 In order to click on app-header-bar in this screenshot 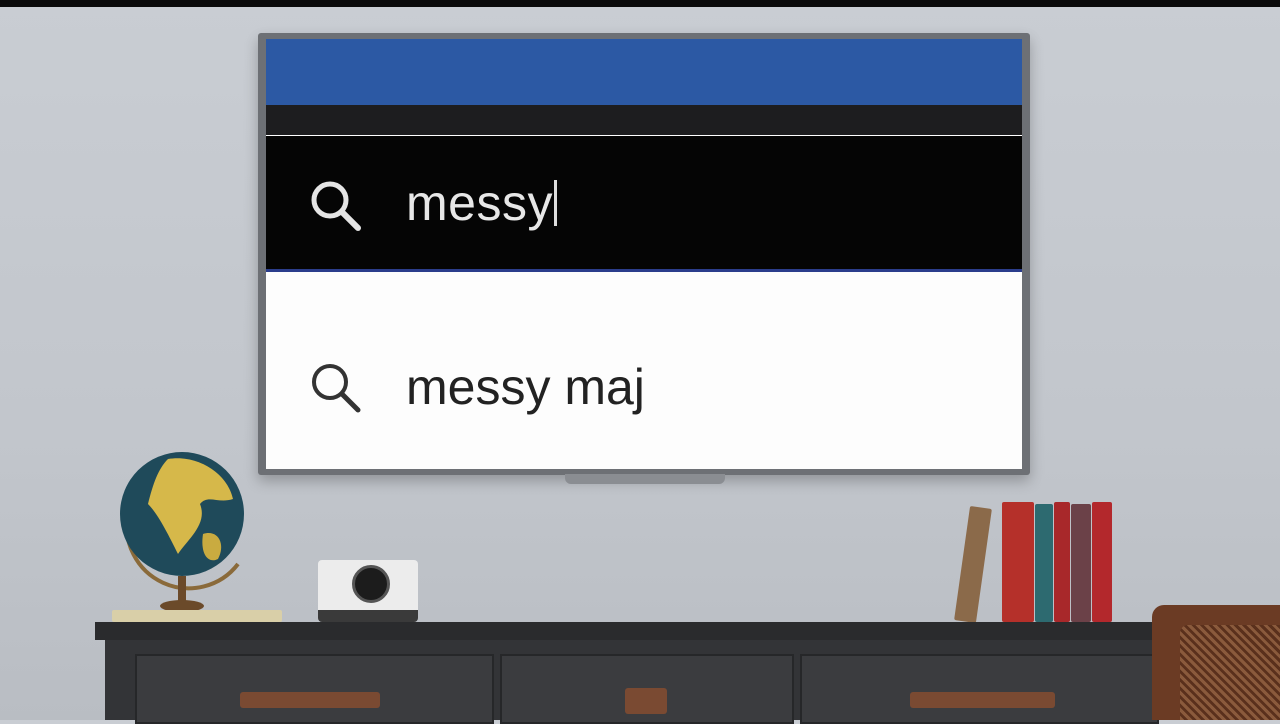, I will do `click(644, 72)`.